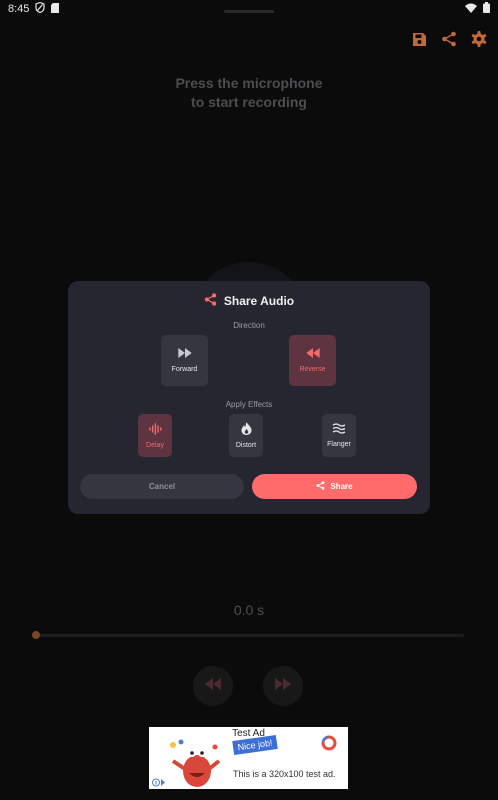  I want to click on distort-option-label: Distort, so click(246, 445).